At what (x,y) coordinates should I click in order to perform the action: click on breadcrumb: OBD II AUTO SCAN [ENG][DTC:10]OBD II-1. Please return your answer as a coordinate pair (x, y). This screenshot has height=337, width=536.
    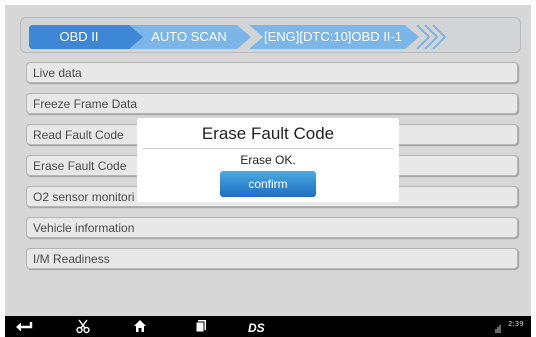
    Looking at the image, I should click on (270, 35).